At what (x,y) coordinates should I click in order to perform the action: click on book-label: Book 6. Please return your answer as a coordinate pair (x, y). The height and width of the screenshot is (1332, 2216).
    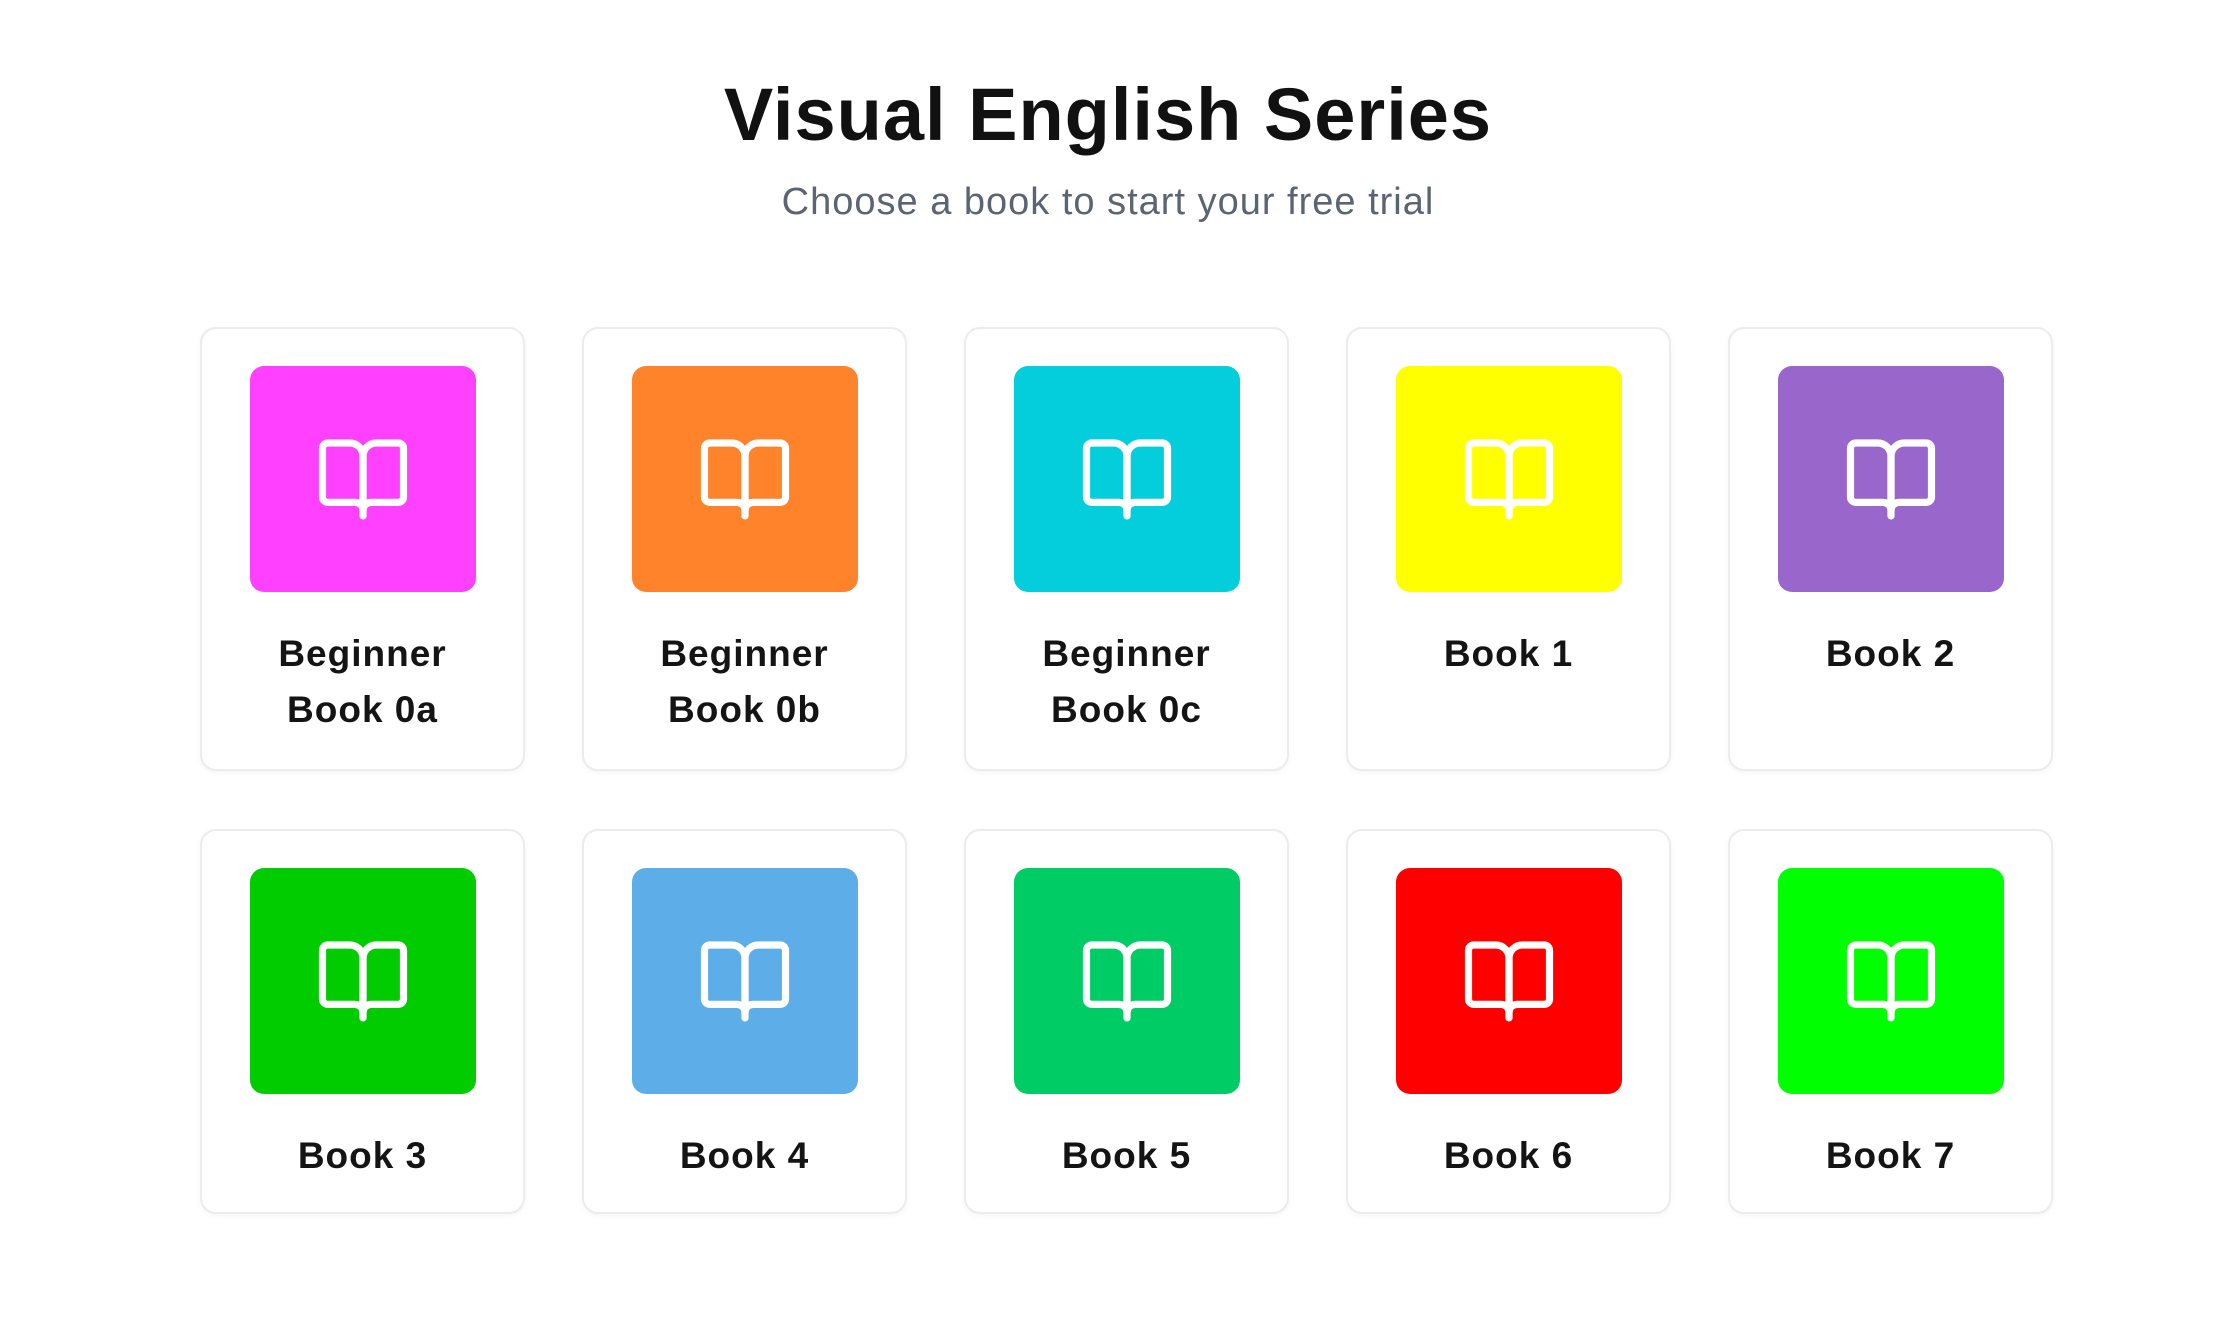
    Looking at the image, I should click on (1508, 1155).